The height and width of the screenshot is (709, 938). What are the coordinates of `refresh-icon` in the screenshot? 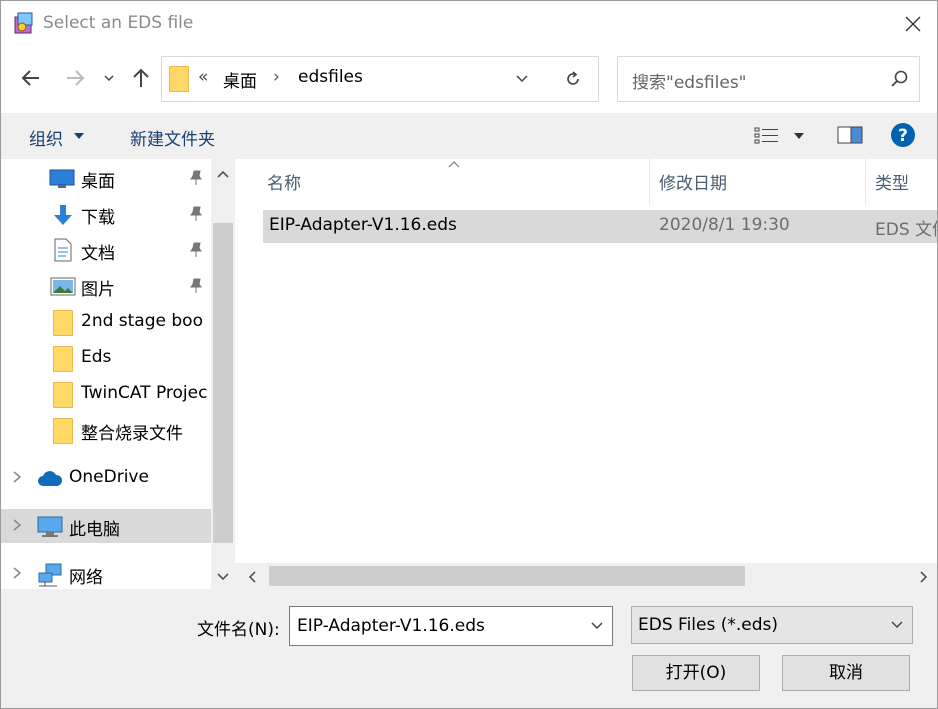 It's located at (573, 78).